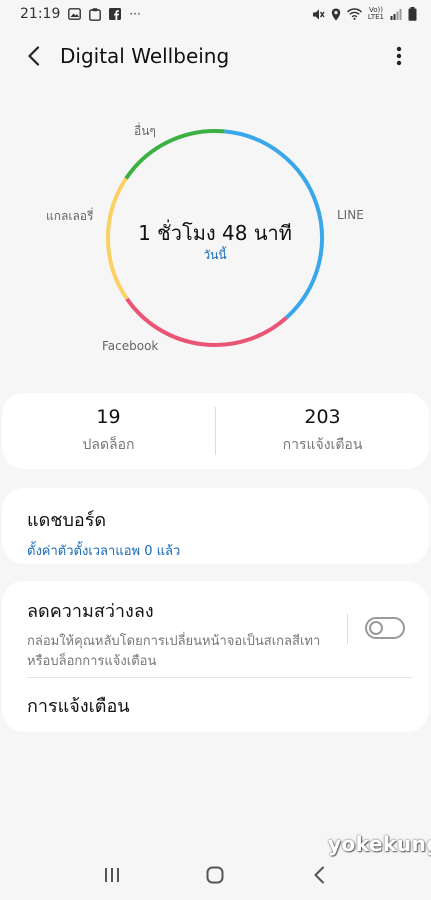 The height and width of the screenshot is (900, 431). I want to click on recent-apps-icon, so click(111, 875).